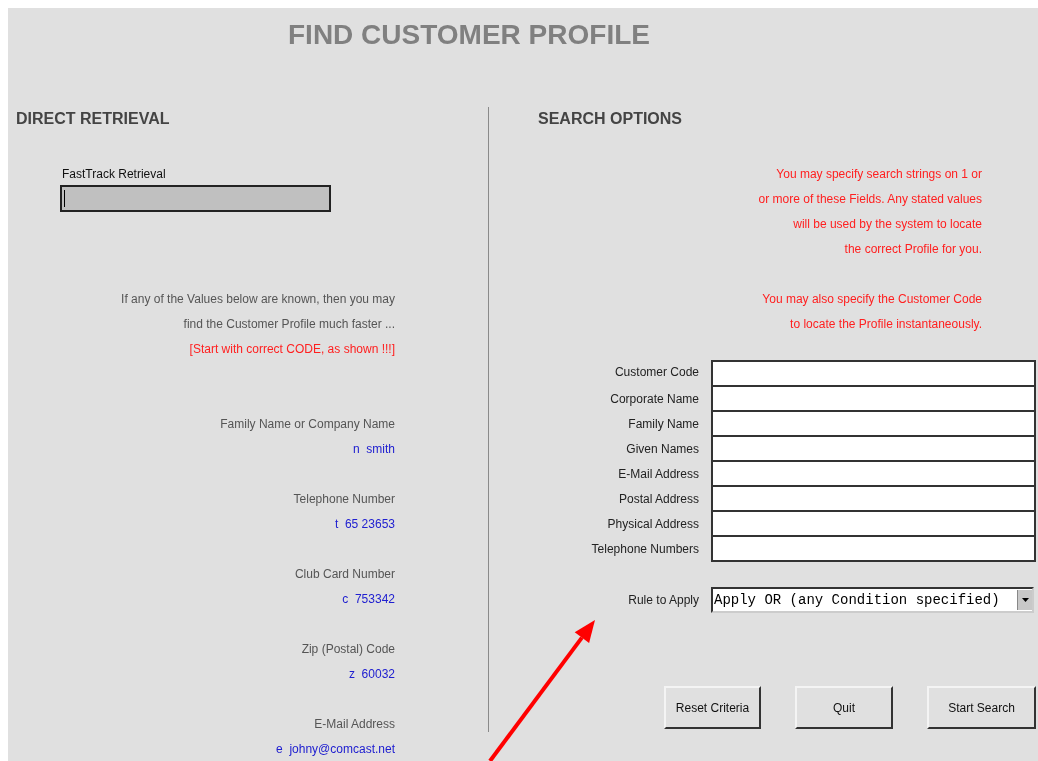 The height and width of the screenshot is (761, 1038). I want to click on field-label: Postal Address, so click(658, 499).